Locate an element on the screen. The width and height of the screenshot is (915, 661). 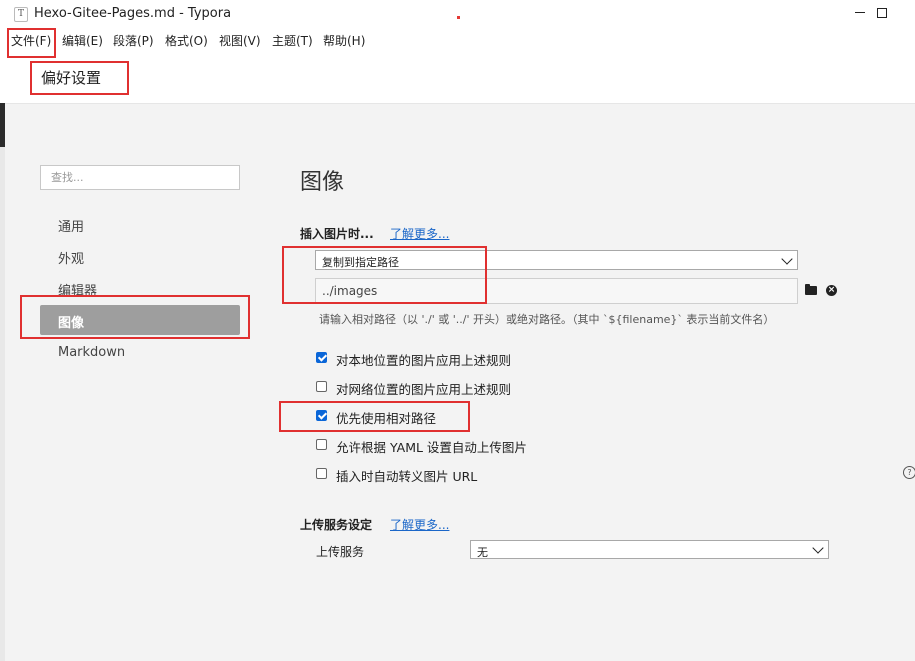
option-network-images-label: 对网络位置的图片应用上述规则 is located at coordinates (424, 389).